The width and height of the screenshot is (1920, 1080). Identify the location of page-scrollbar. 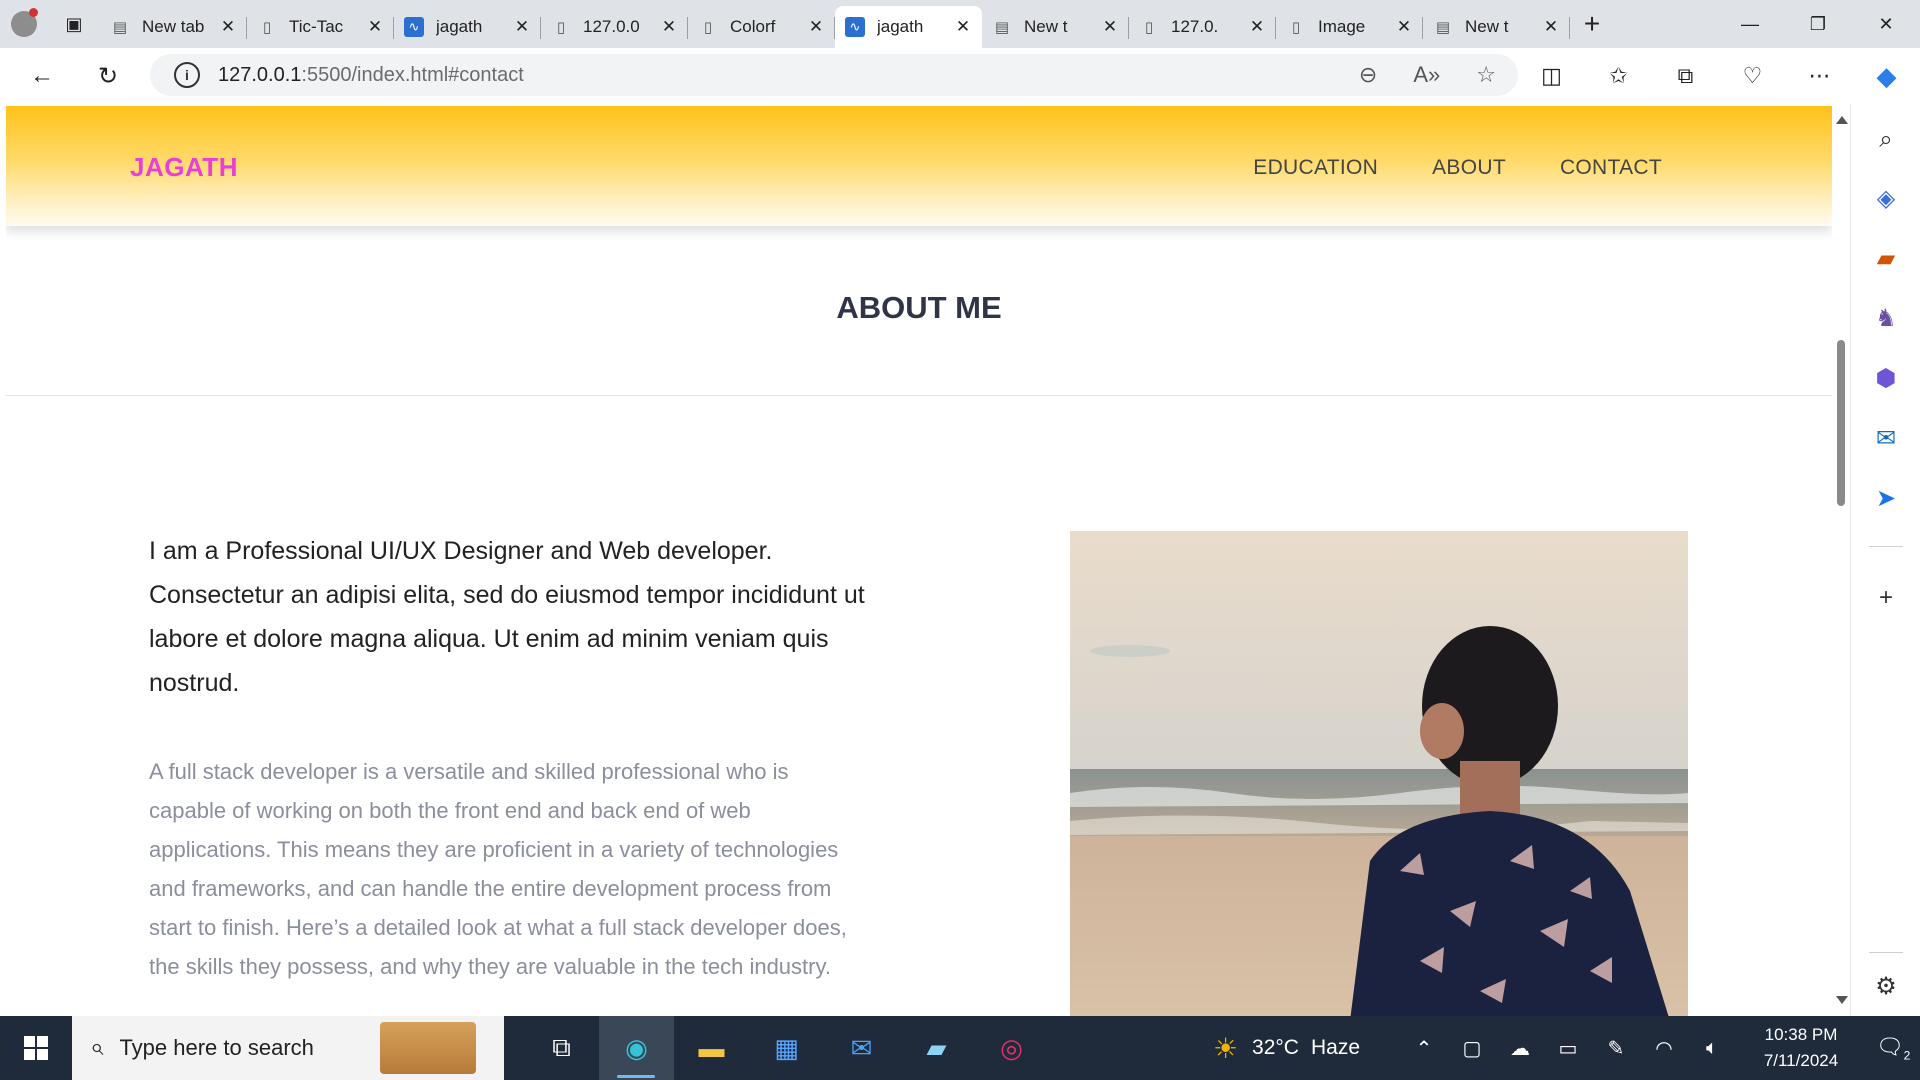
(1841, 560).